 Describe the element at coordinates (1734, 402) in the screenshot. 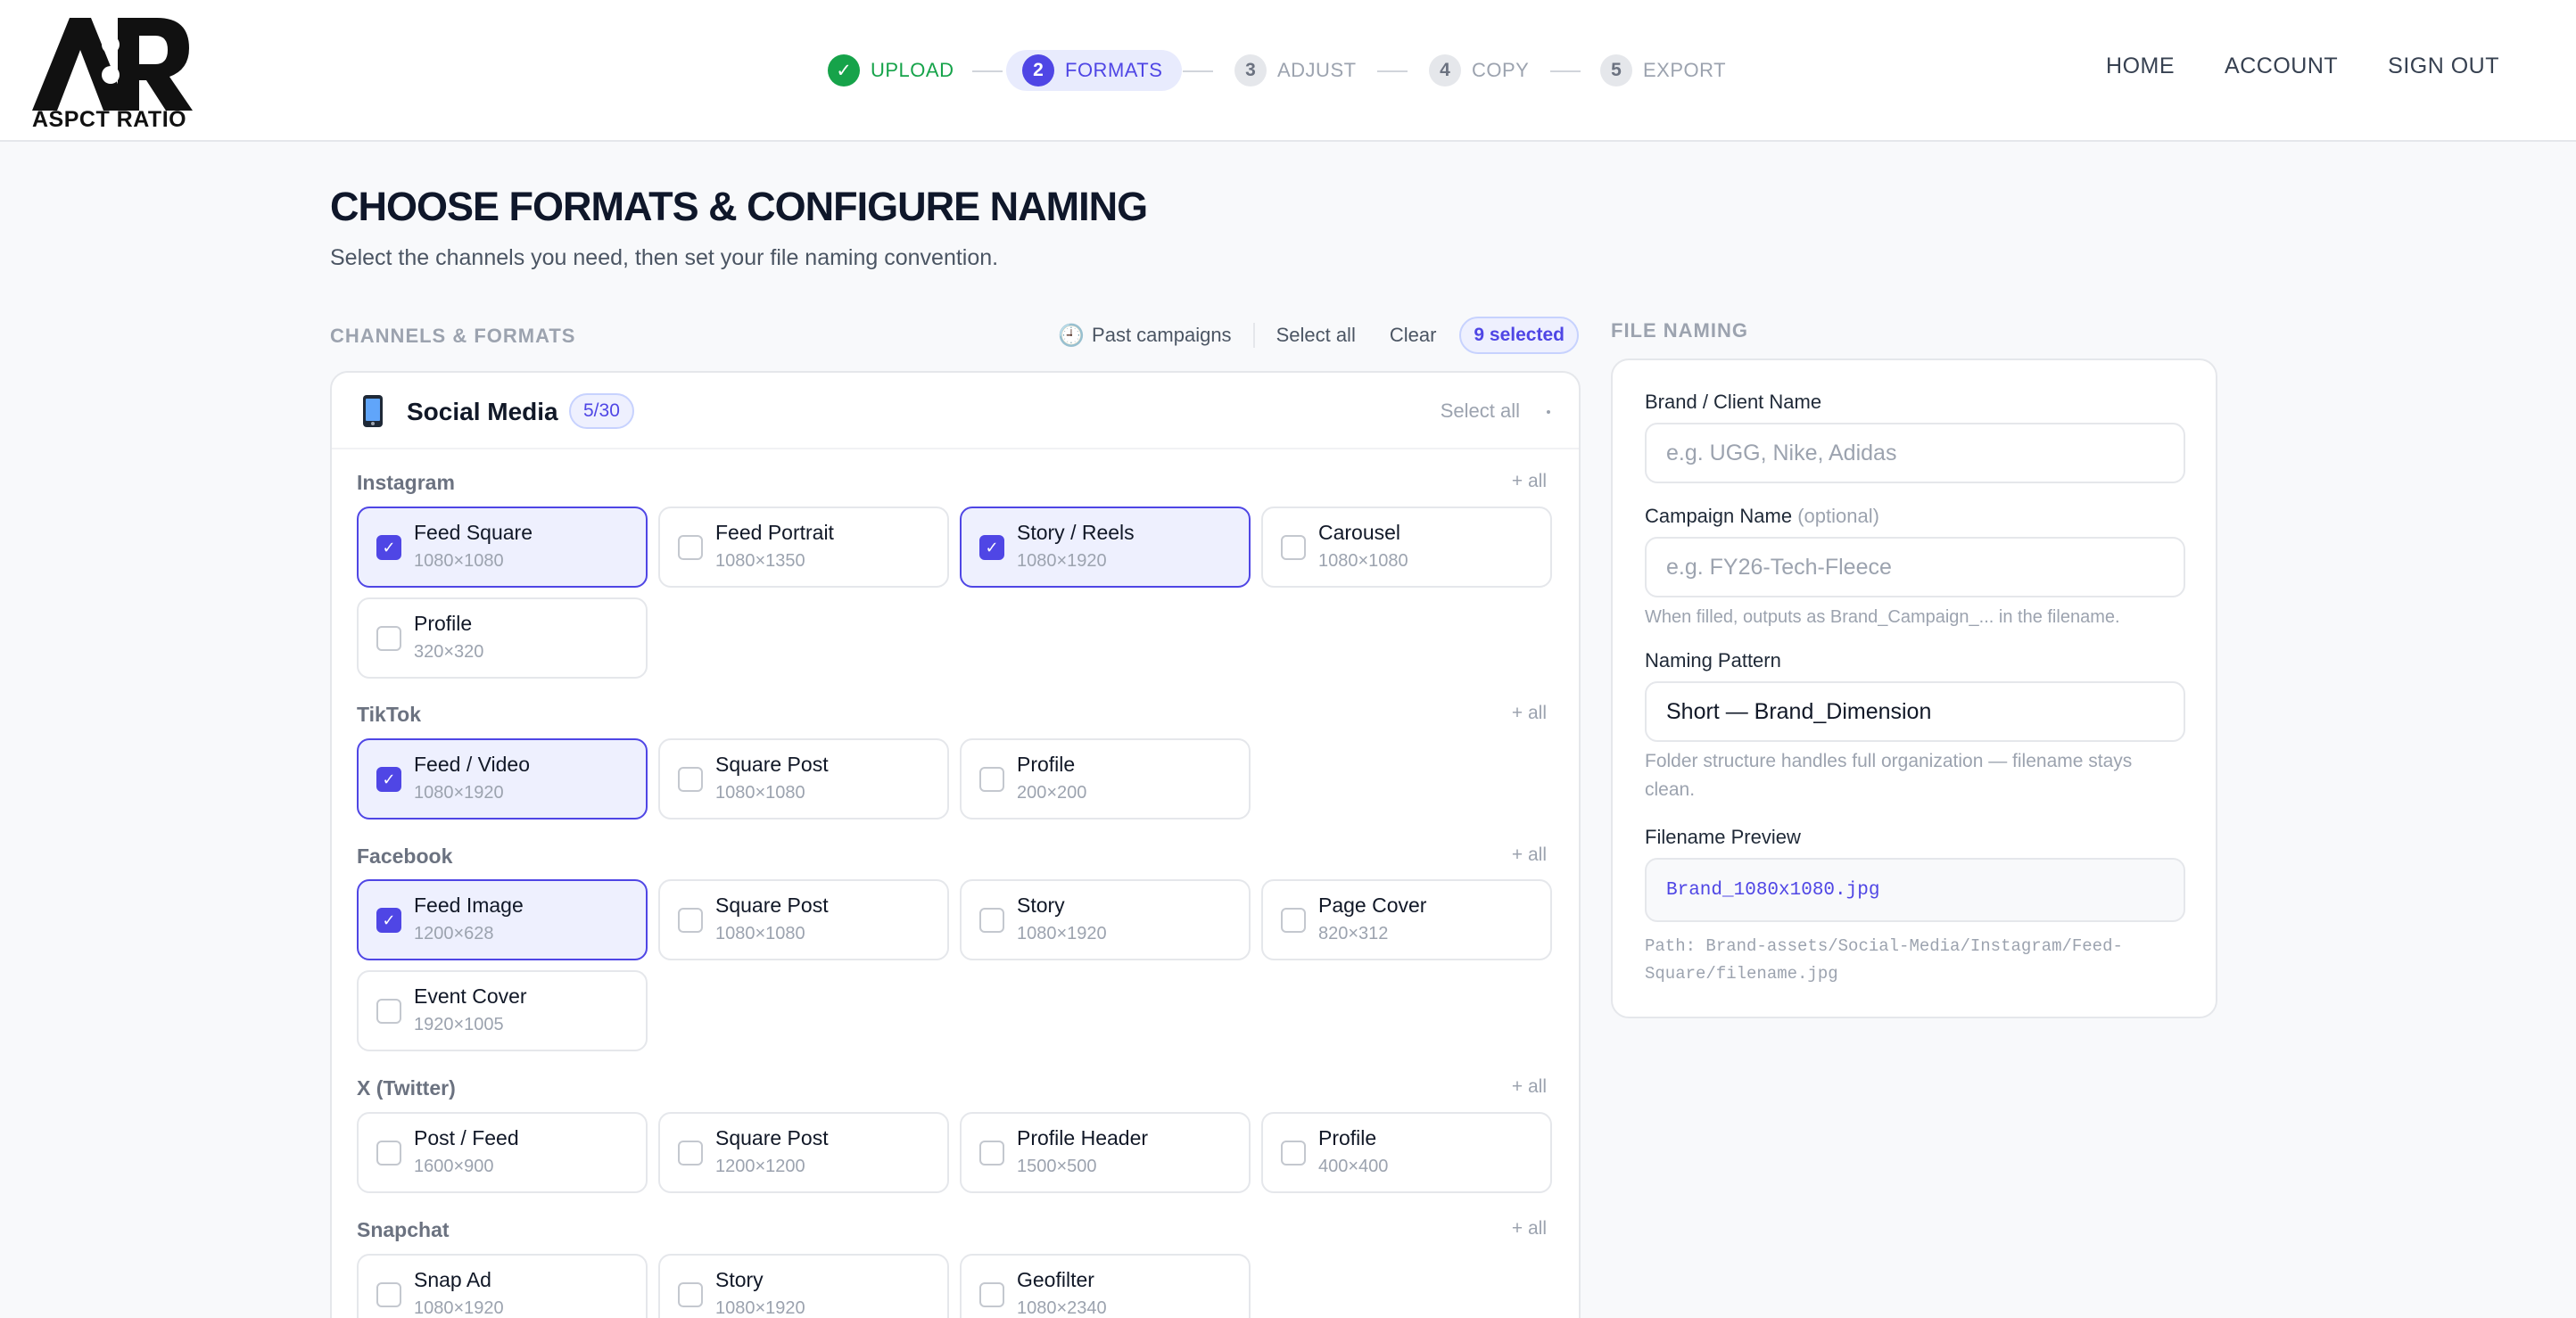

I see `brand-name-label: Brand / Client Name` at that location.